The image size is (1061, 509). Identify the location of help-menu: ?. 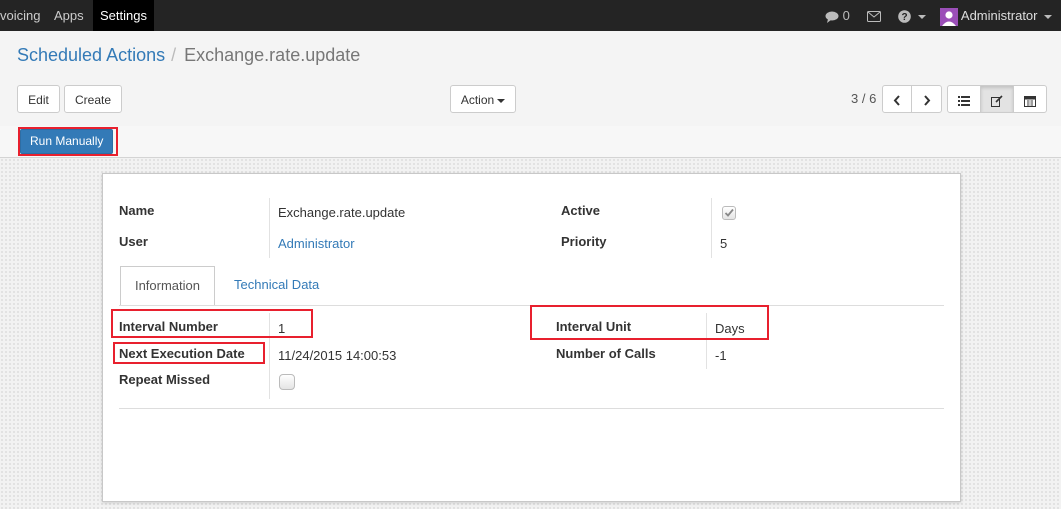
(912, 15).